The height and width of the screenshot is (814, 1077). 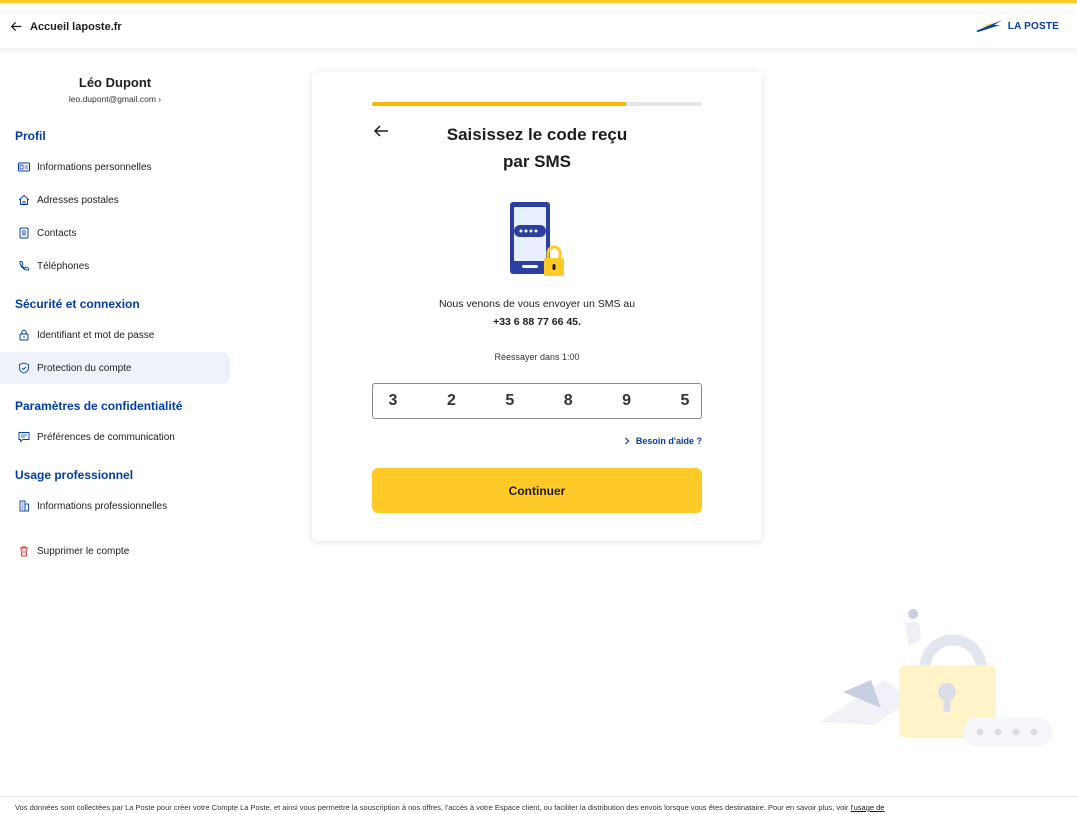 I want to click on retry-countdown: Réessayer dans 1:00, so click(x=537, y=357).